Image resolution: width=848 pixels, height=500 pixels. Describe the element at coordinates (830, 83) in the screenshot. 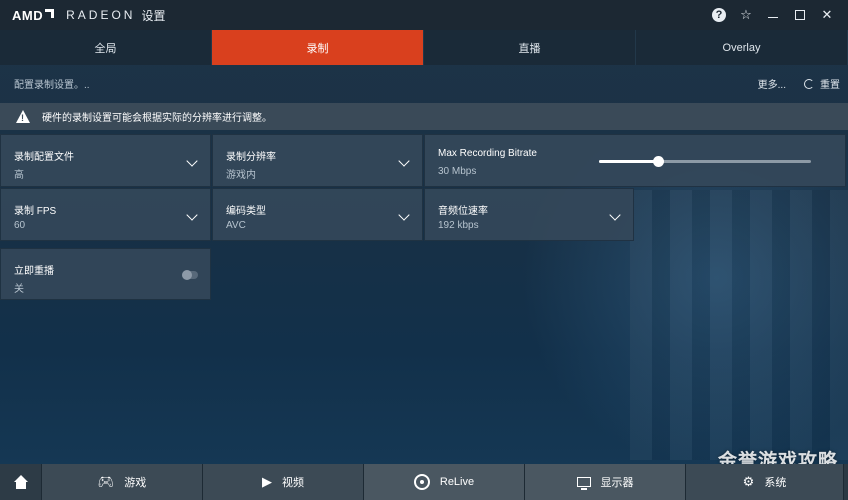

I see `reset-button: 重置` at that location.